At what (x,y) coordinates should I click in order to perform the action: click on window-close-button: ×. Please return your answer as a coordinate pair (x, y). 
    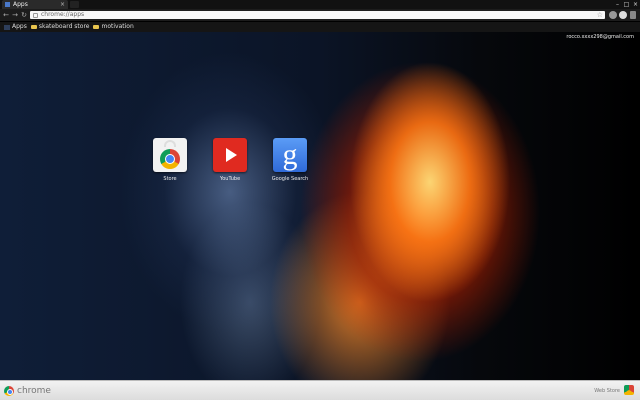
    Looking at the image, I should click on (635, 4).